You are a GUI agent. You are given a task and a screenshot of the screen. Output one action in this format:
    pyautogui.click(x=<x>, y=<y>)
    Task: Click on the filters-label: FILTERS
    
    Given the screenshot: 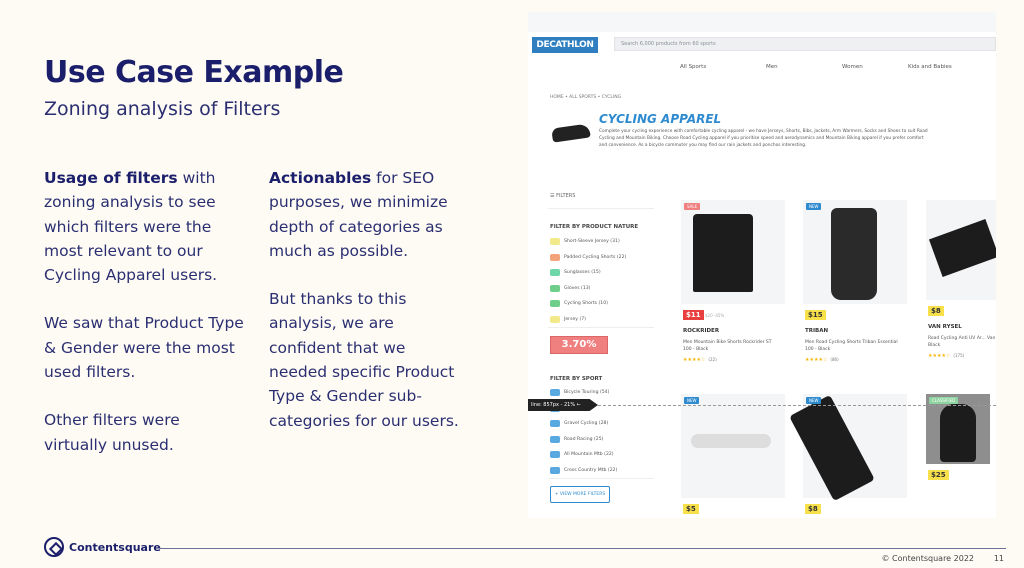 What is the action you would take?
    pyautogui.click(x=566, y=196)
    